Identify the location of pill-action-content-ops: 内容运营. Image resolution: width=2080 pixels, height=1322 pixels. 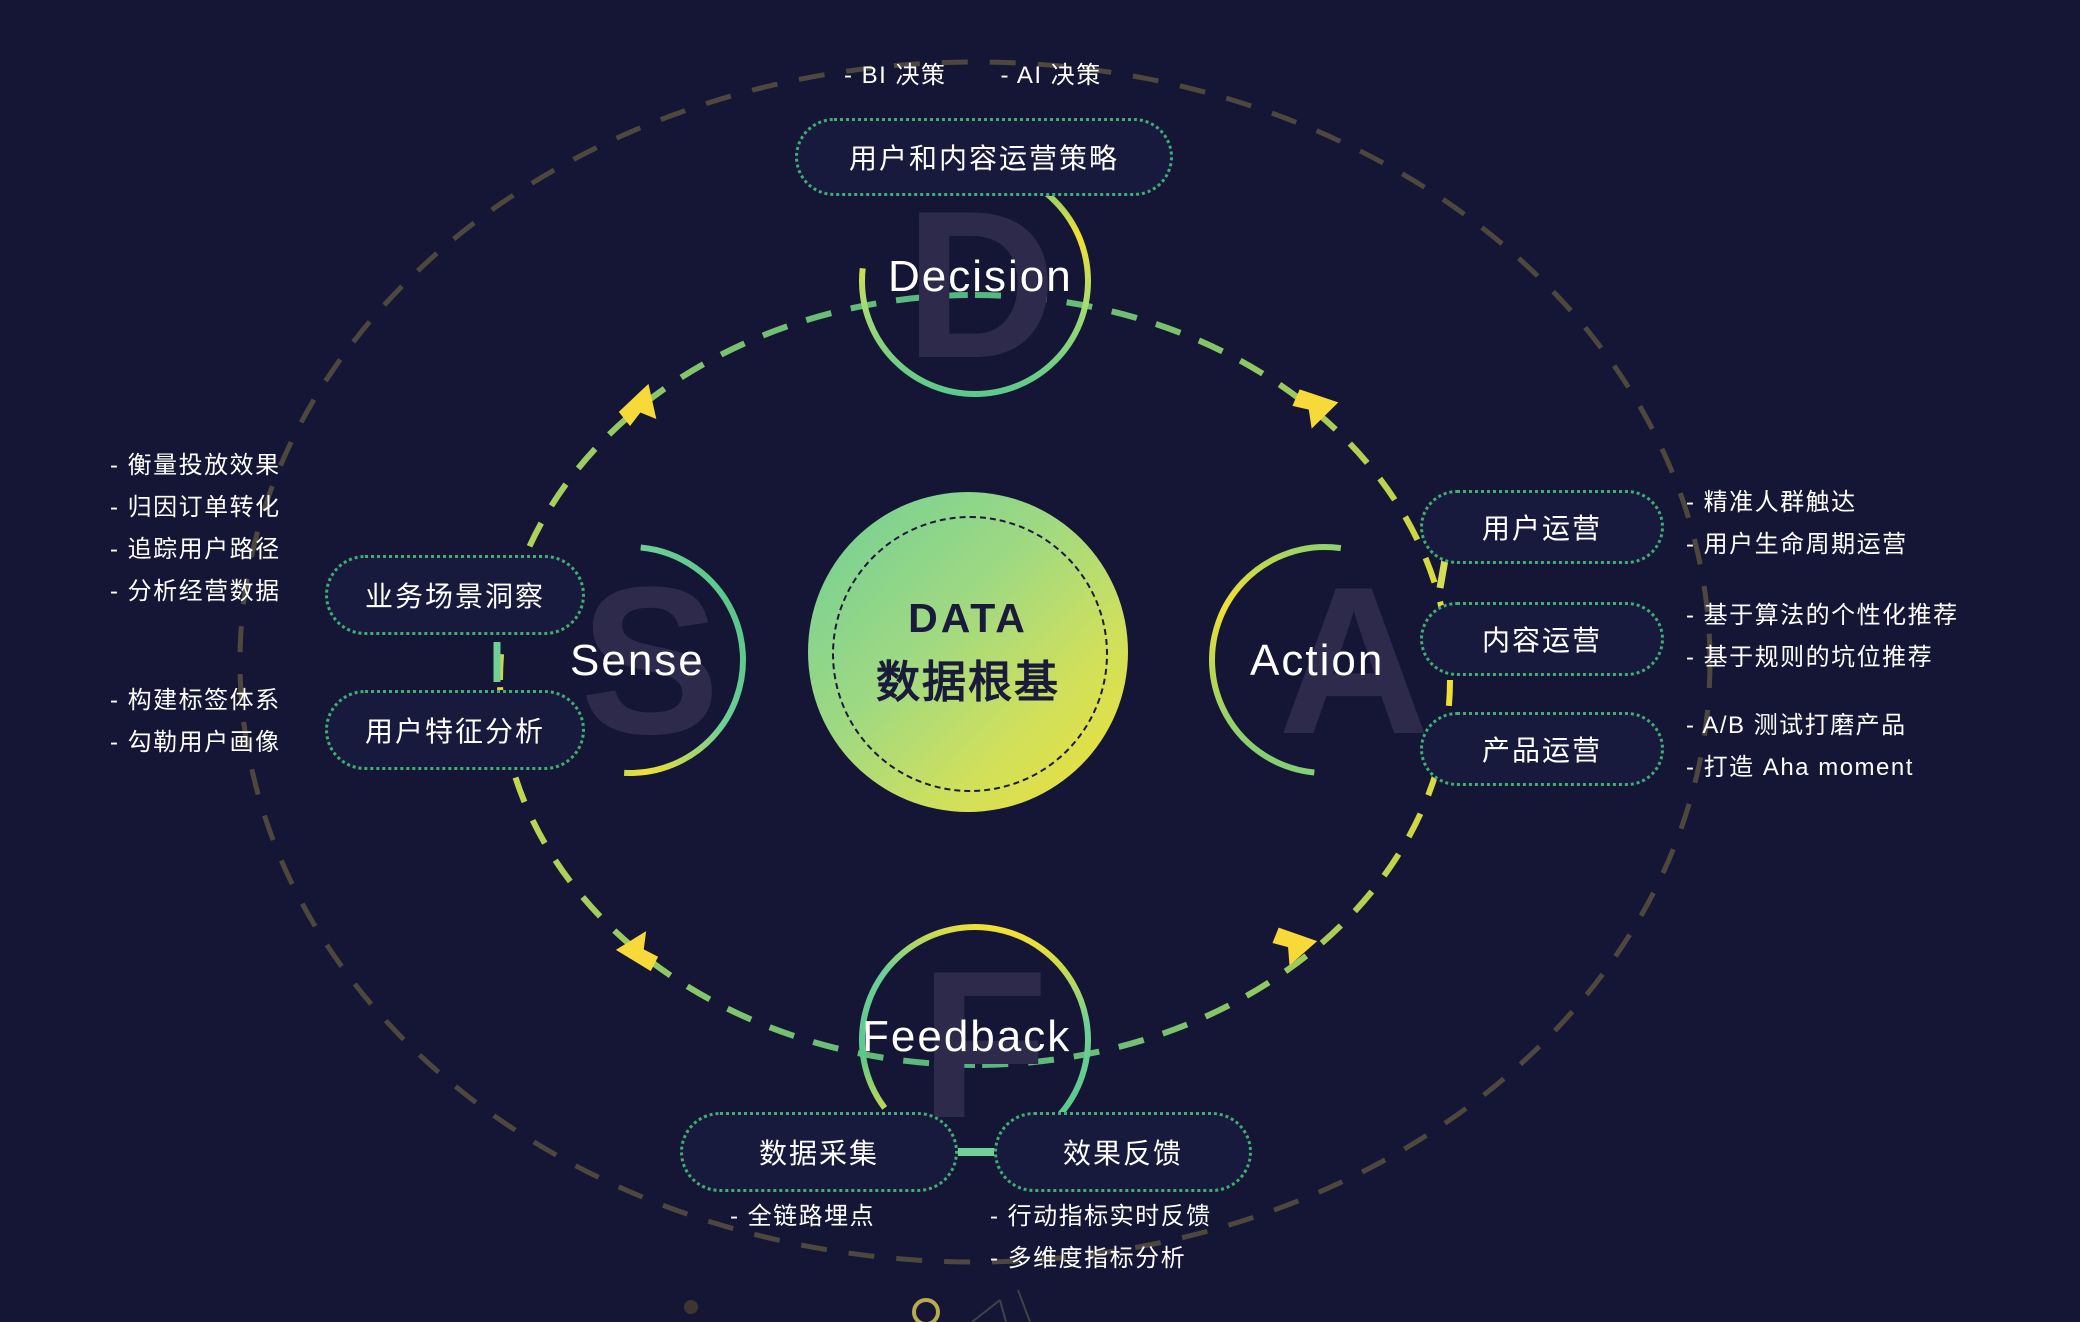
(1542, 639).